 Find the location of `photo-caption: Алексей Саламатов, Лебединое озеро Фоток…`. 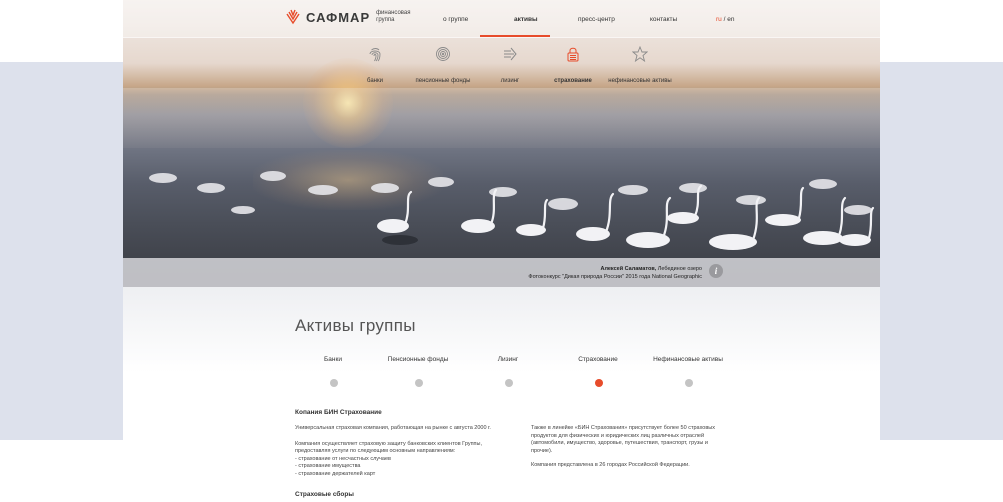

photo-caption: Алексей Саламатов, Лебединое озеро Фоток… is located at coordinates (615, 273).